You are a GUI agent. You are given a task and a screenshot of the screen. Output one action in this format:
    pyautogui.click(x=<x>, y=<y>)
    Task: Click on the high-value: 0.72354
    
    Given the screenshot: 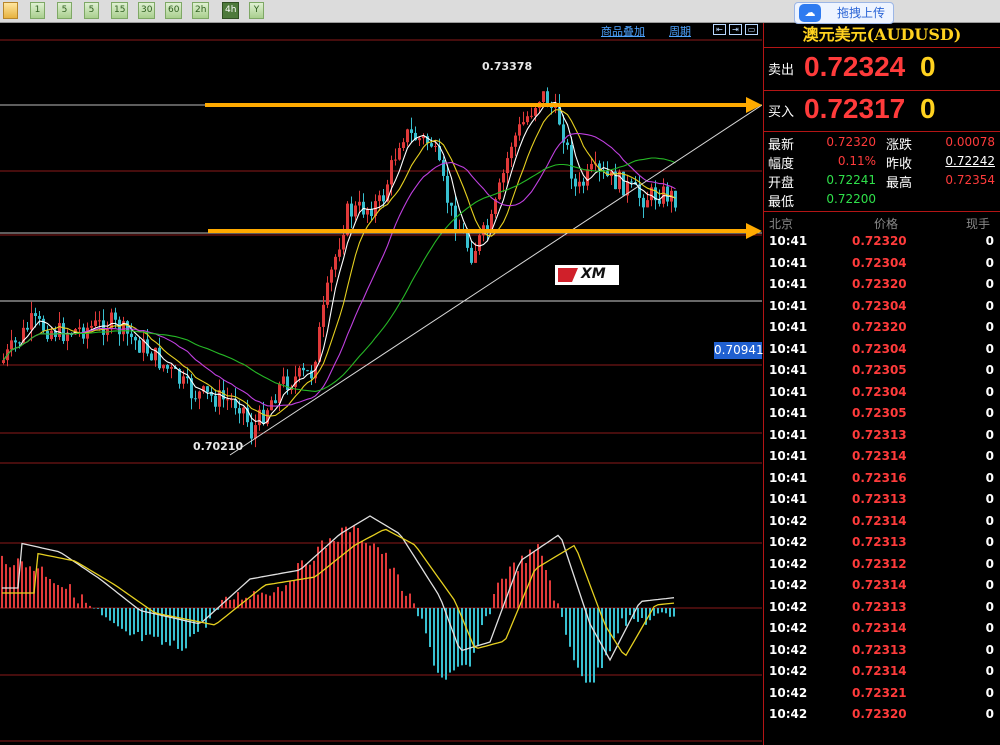 What is the action you would take?
    pyautogui.click(x=970, y=180)
    